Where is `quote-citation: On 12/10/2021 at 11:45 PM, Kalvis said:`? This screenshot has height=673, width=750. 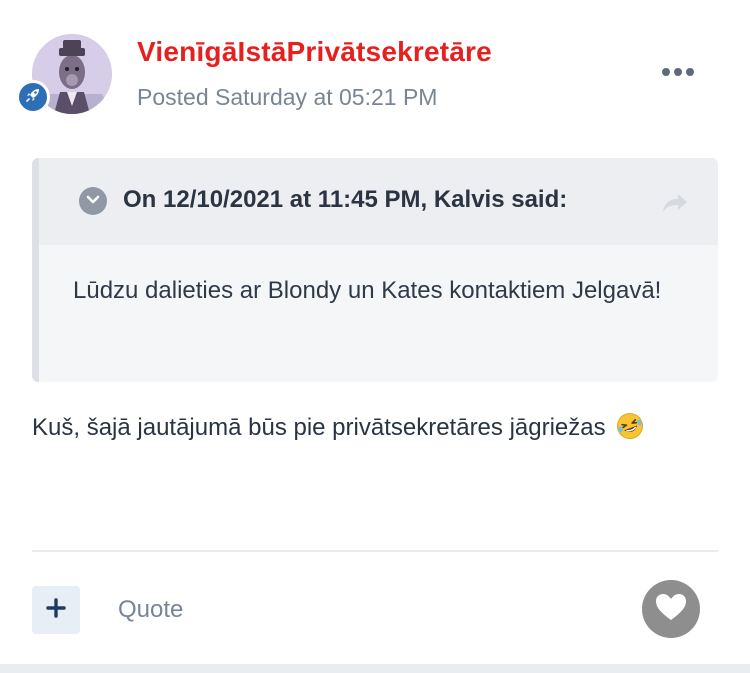 quote-citation: On 12/10/2021 at 11:45 PM, Kalvis said: is located at coordinates (345, 199).